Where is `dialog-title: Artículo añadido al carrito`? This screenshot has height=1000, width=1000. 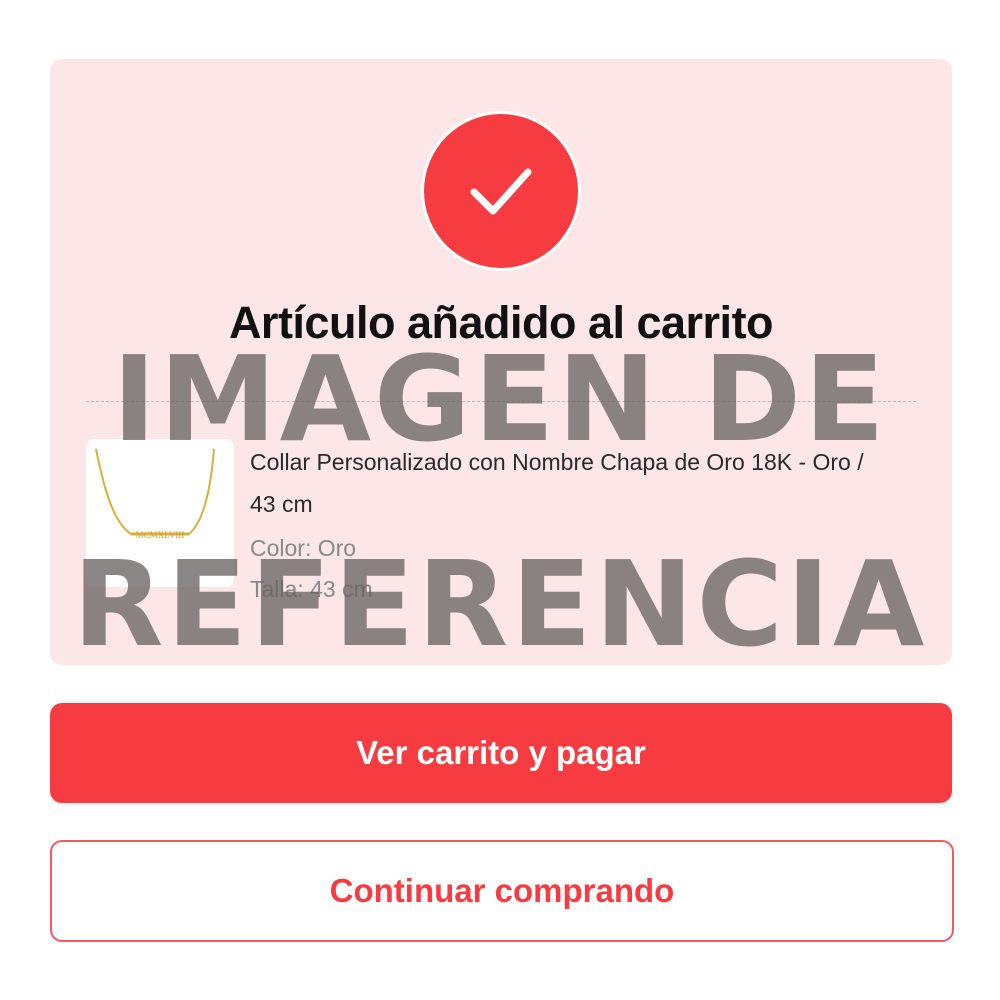 dialog-title: Artículo añadido al carrito is located at coordinates (501, 322).